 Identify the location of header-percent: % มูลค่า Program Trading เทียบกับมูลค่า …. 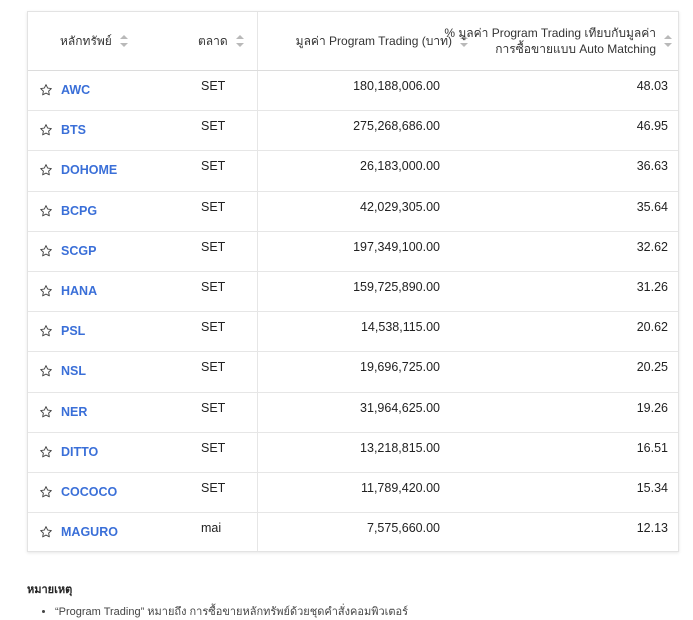
(558, 41).